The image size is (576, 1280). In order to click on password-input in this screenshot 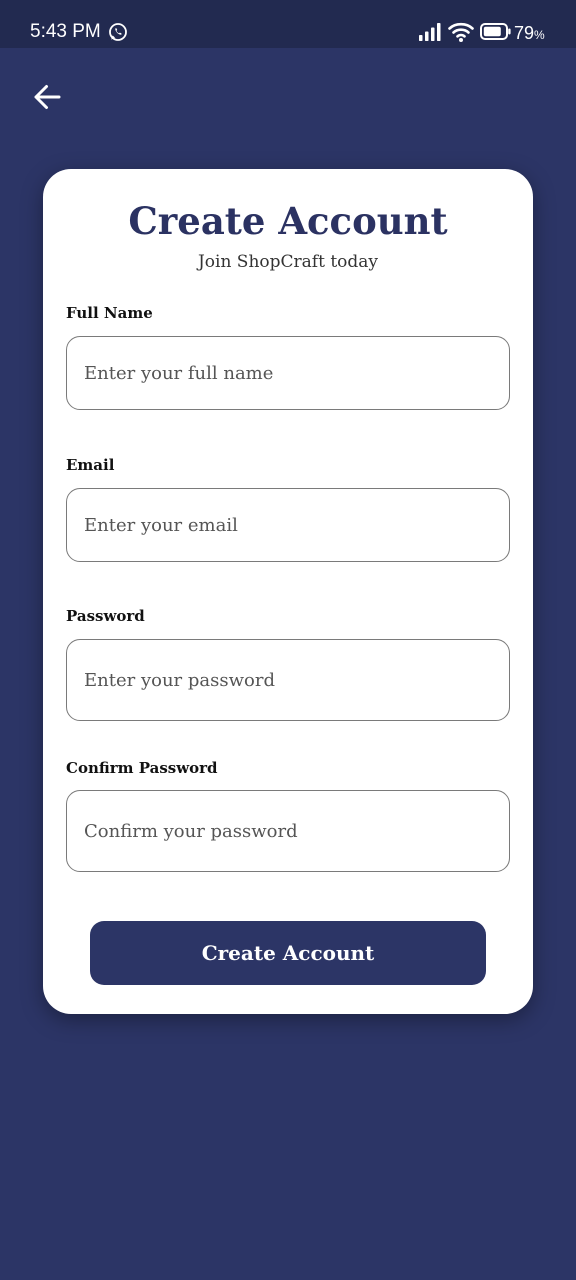, I will do `click(288, 680)`.